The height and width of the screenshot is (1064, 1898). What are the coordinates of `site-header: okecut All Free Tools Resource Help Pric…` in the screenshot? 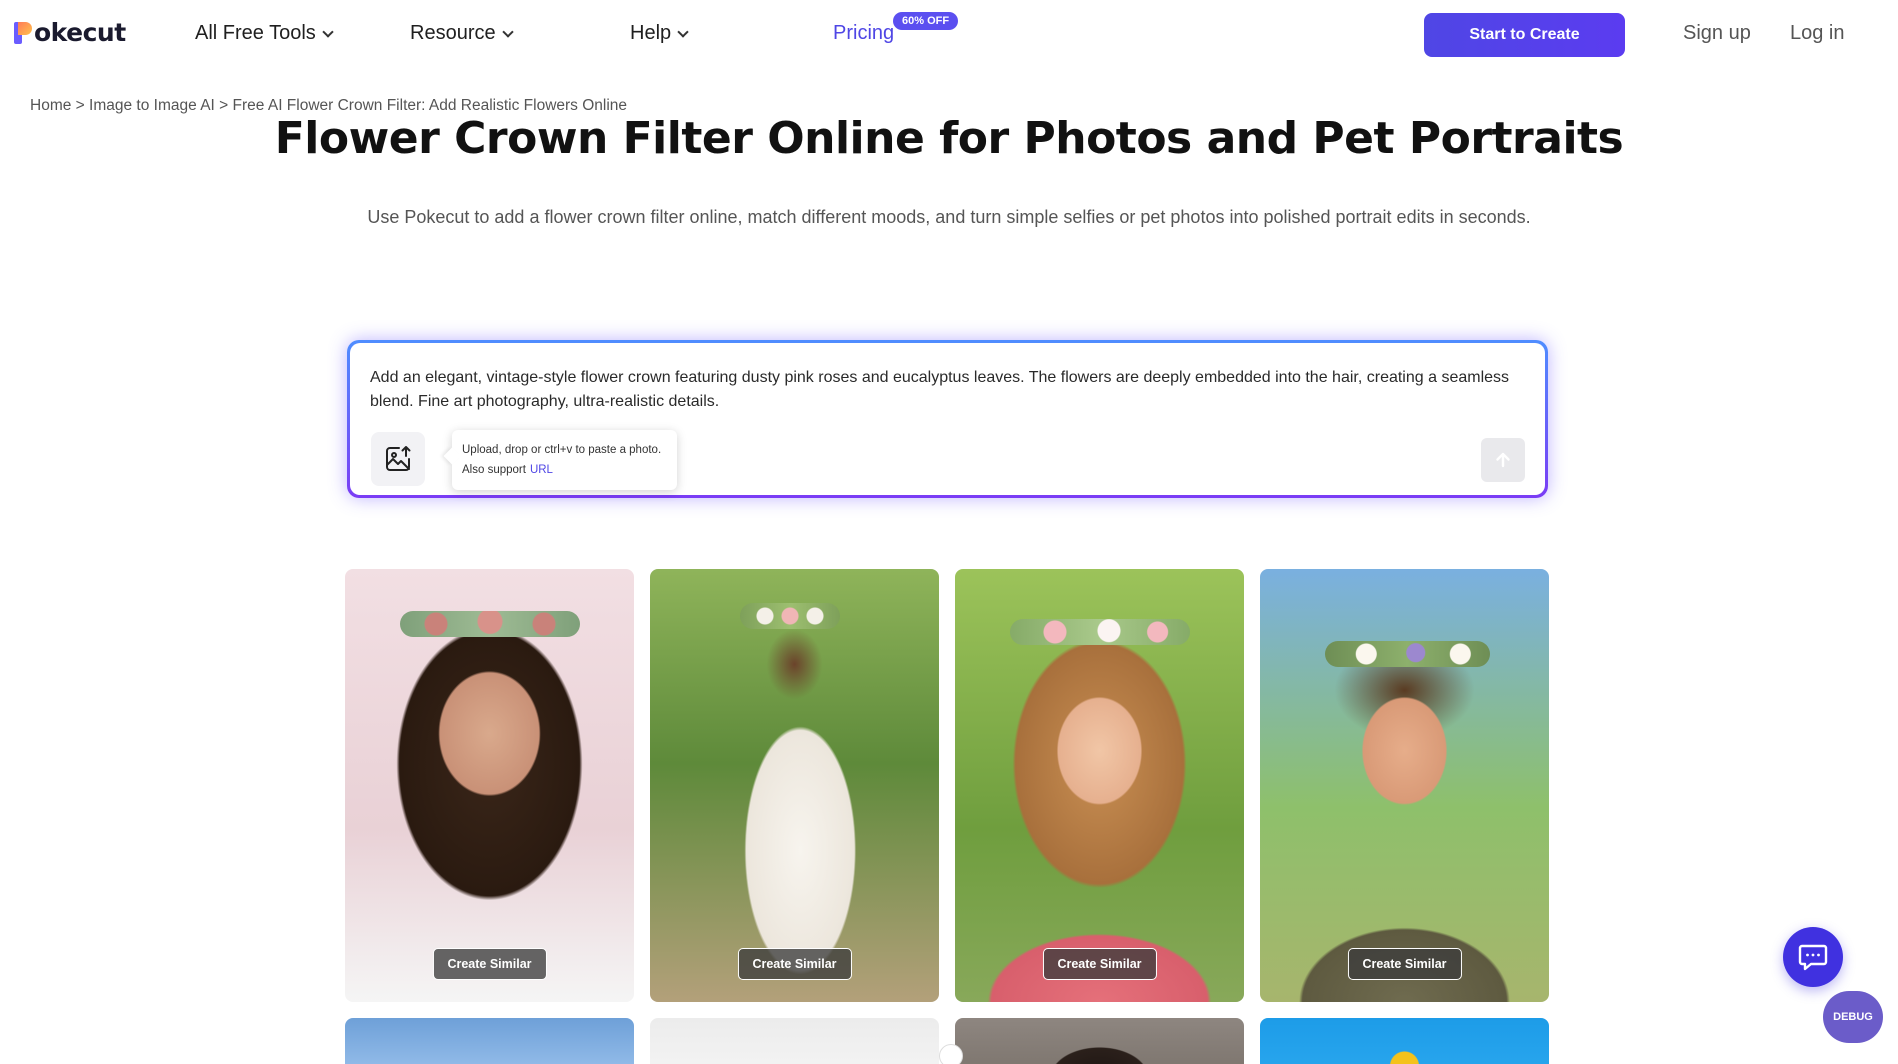 It's located at (949, 35).